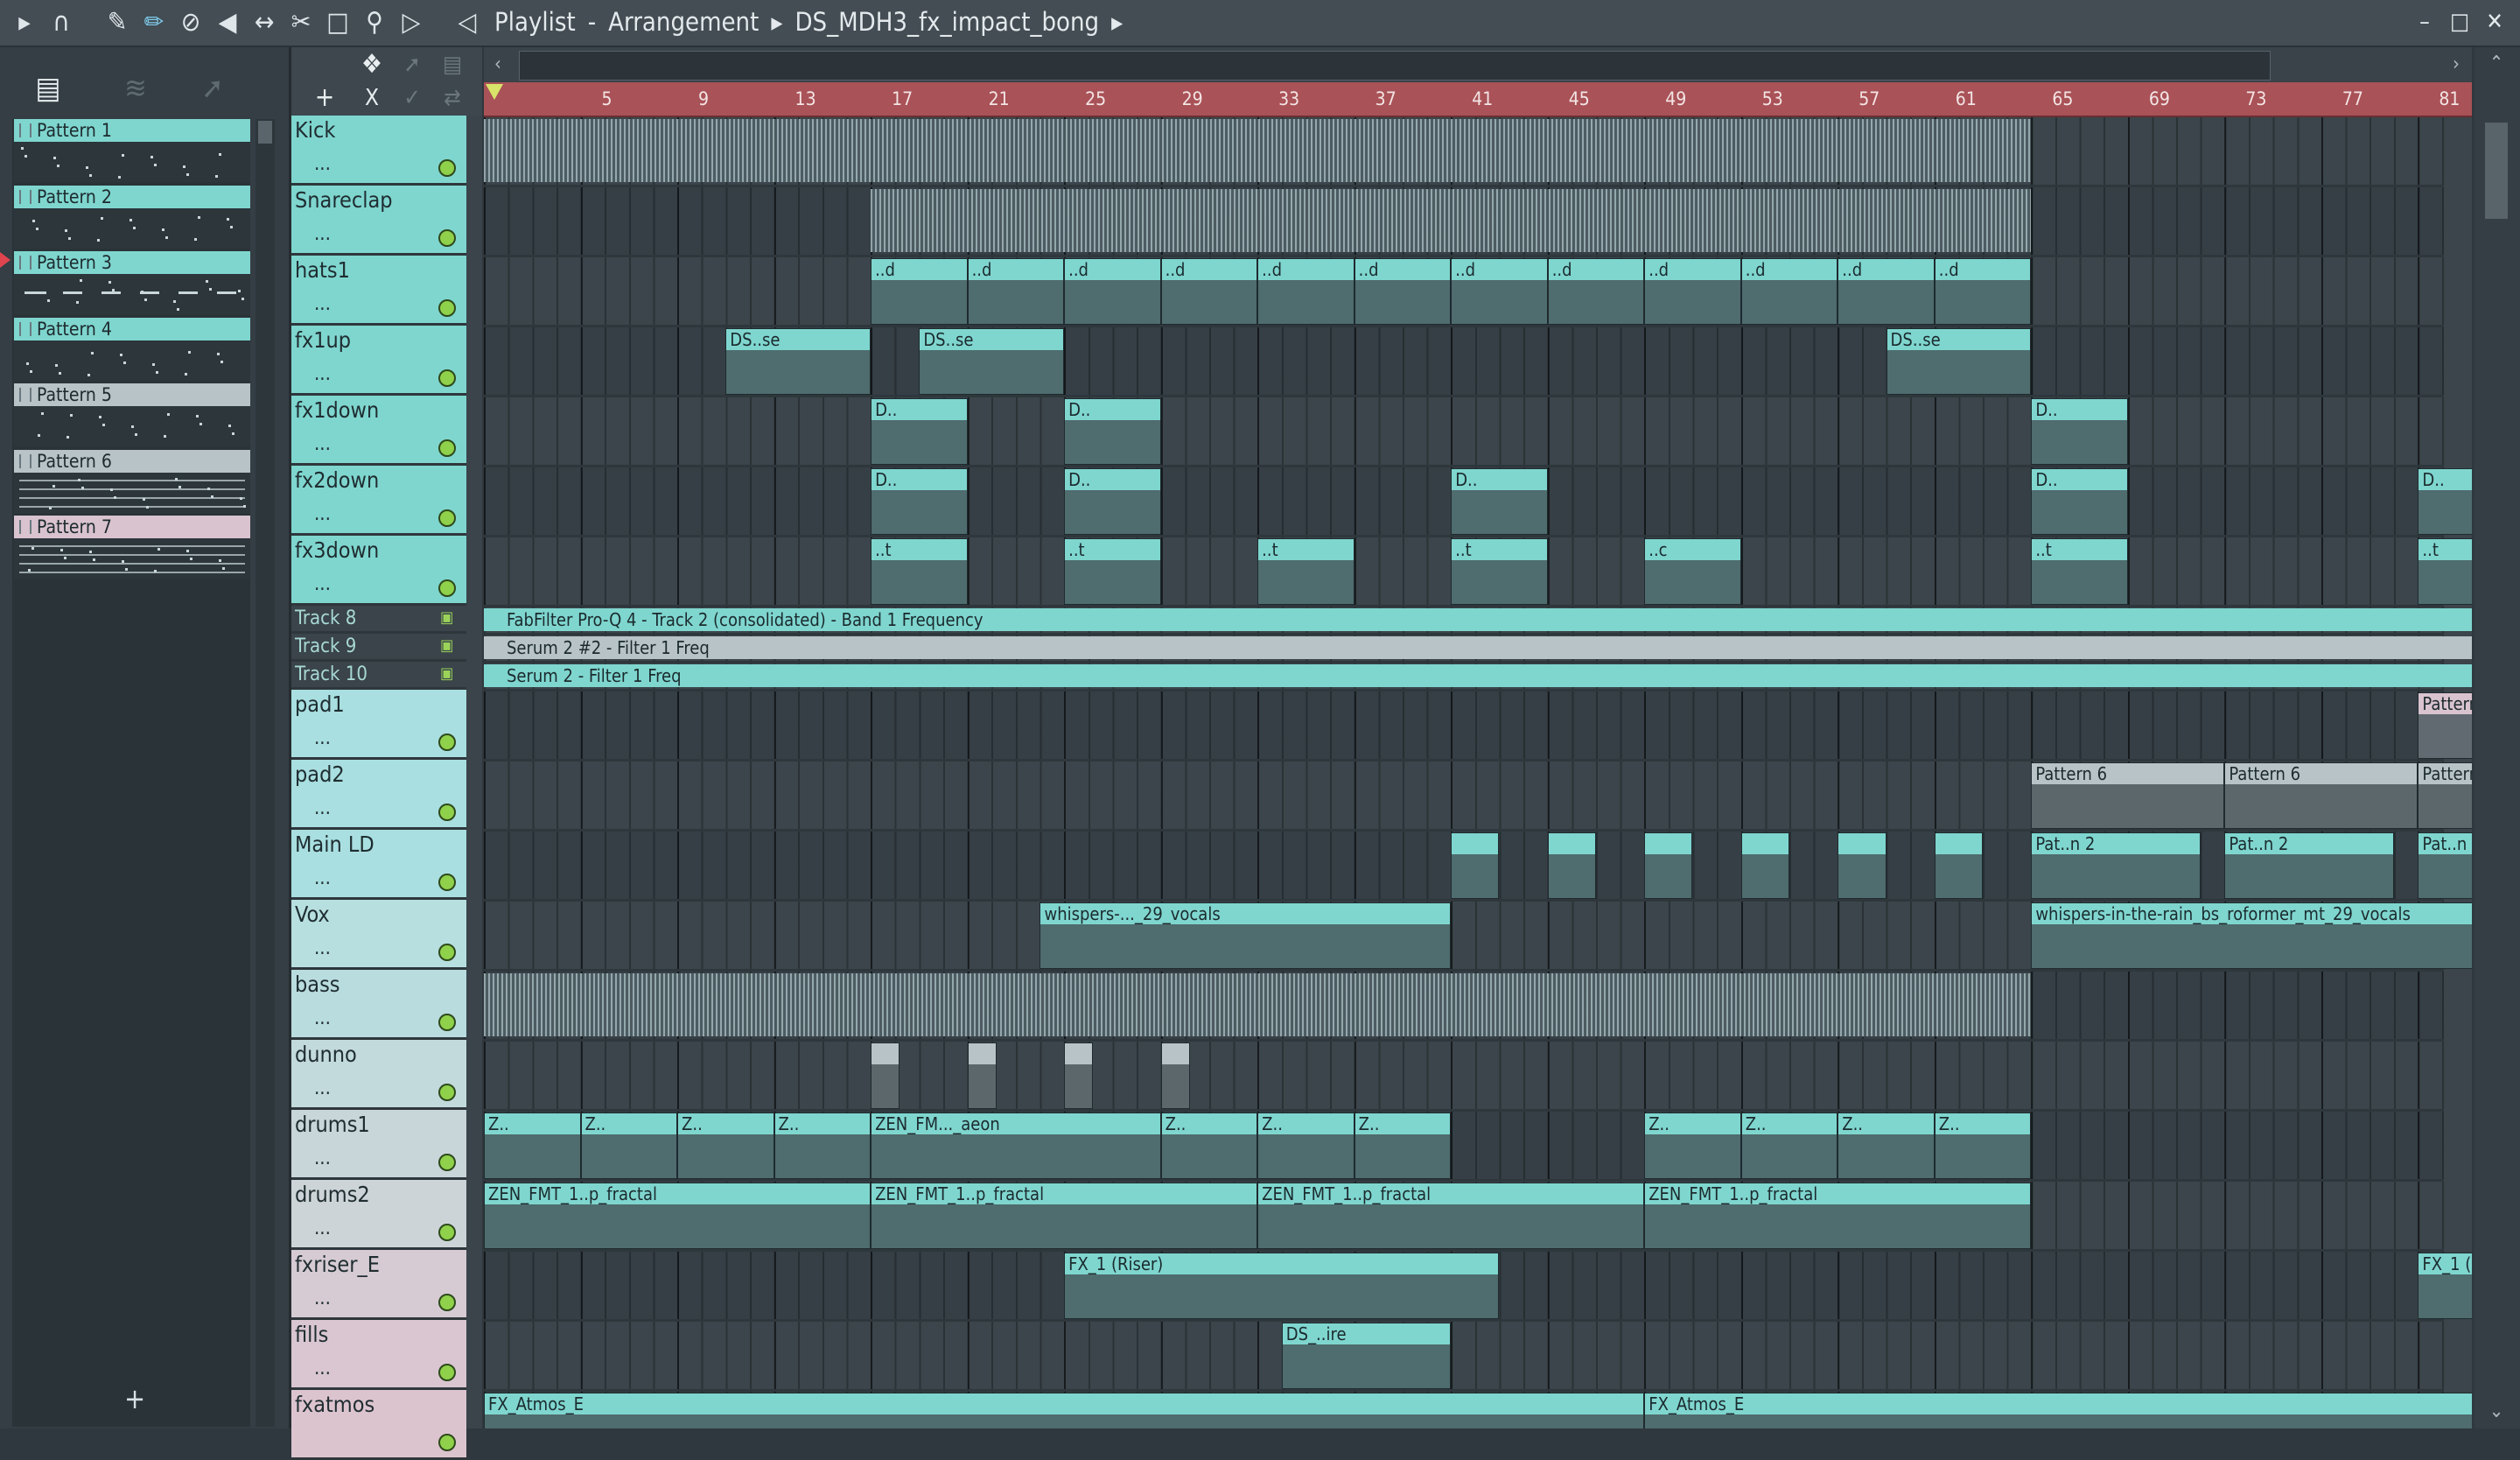  What do you see at coordinates (2321, 795) in the screenshot?
I see `playlist-clip: Pattern 6` at bounding box center [2321, 795].